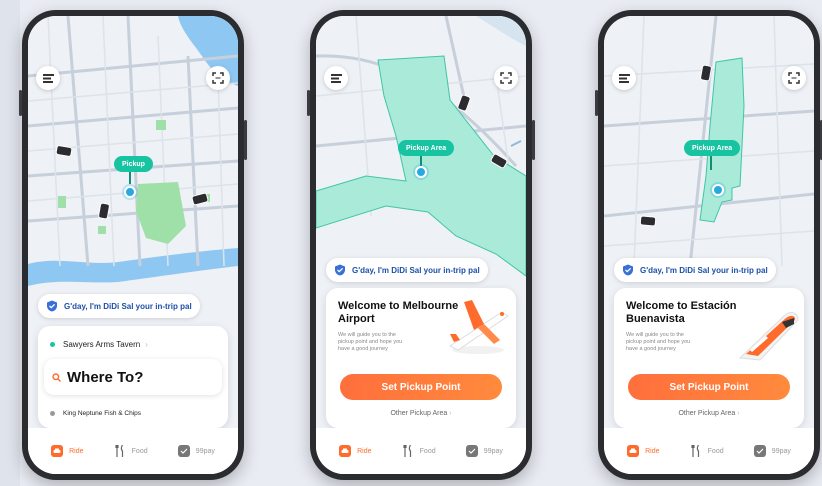  Describe the element at coordinates (52, 344) in the screenshot. I see `green-dot-icon` at that location.